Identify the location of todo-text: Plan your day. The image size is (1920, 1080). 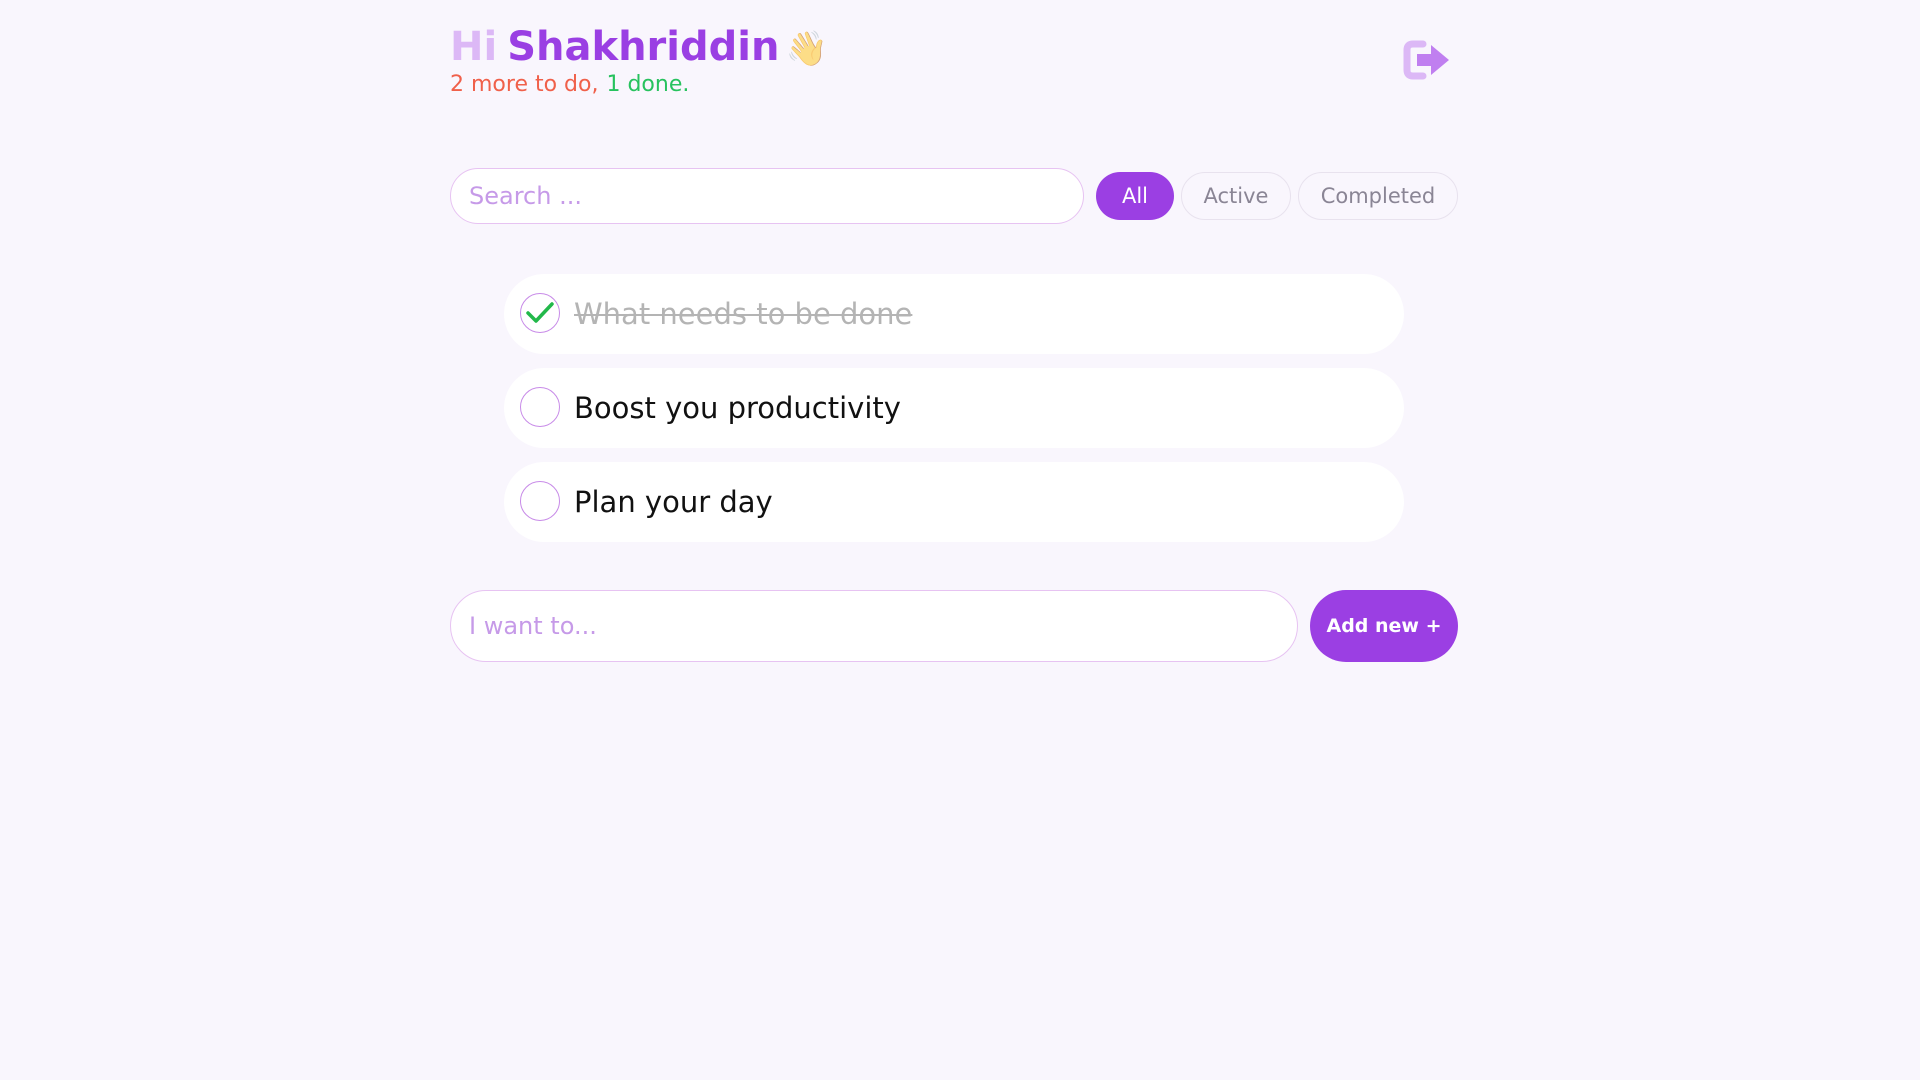
(673, 502).